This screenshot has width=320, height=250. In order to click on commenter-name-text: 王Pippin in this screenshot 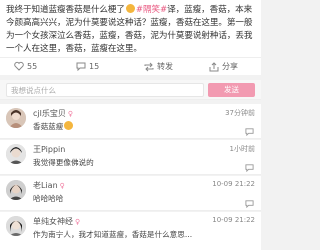, I will do `click(49, 149)`.